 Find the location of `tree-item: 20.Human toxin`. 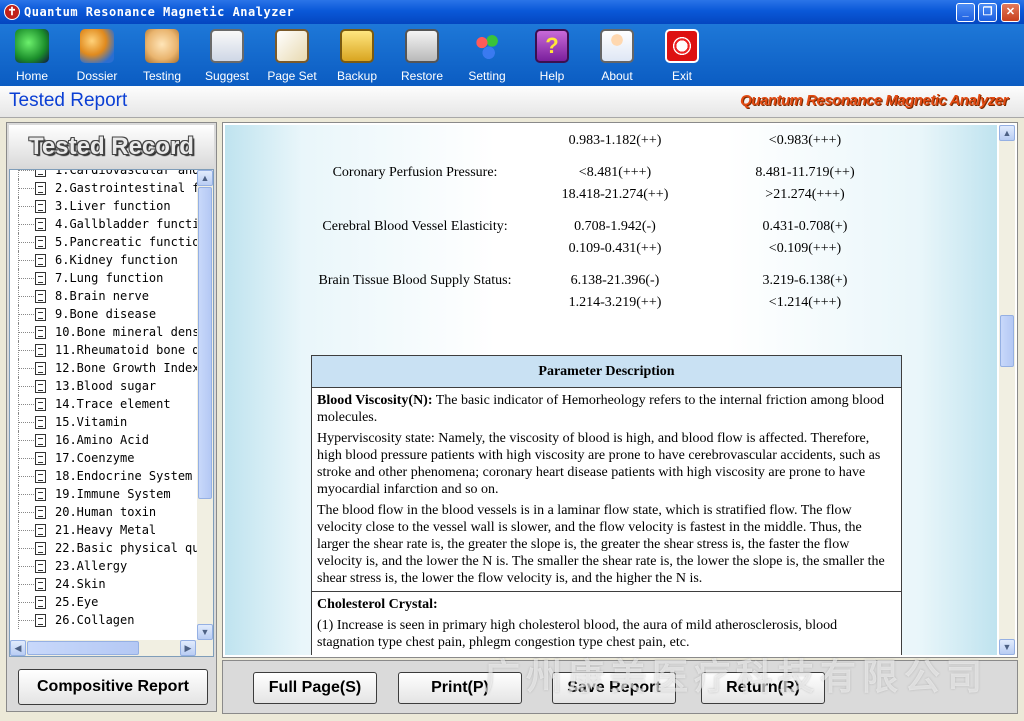

tree-item: 20.Human toxin is located at coordinates (105, 512).